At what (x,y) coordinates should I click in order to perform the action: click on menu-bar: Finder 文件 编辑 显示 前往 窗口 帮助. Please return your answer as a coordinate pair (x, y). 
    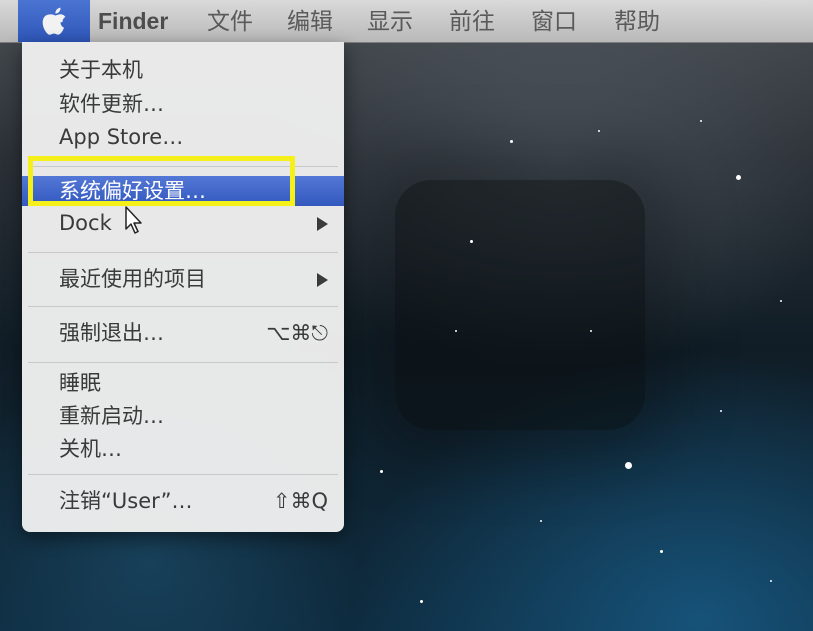
    Looking at the image, I should click on (406, 21).